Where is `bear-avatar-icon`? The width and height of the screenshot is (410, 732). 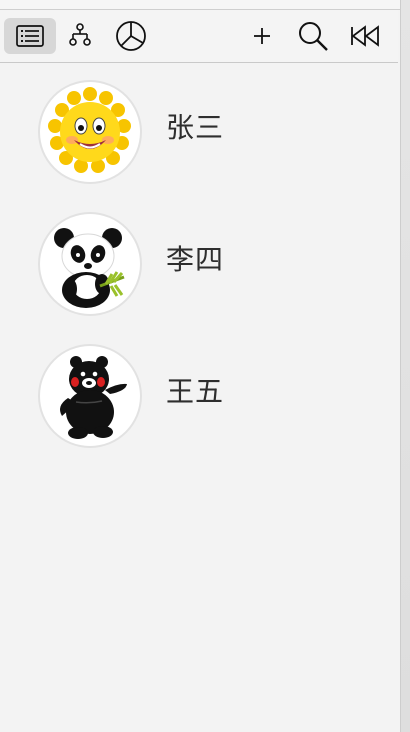
bear-avatar-icon is located at coordinates (90, 396).